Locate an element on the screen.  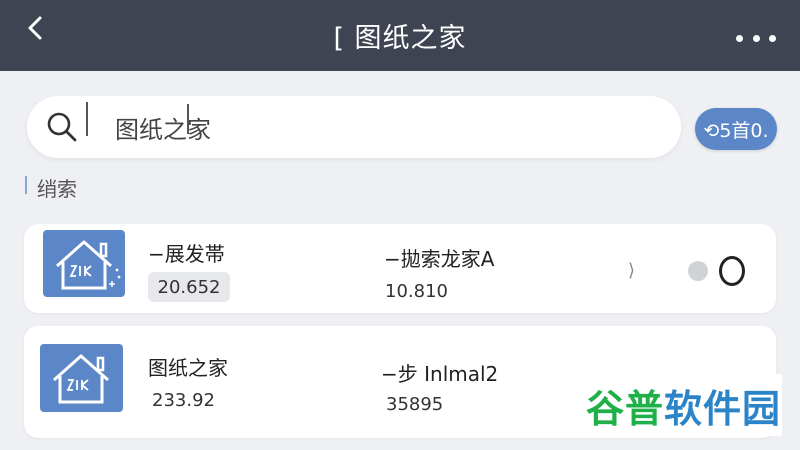
item-subvalue: 10.810 is located at coordinates (416, 291).